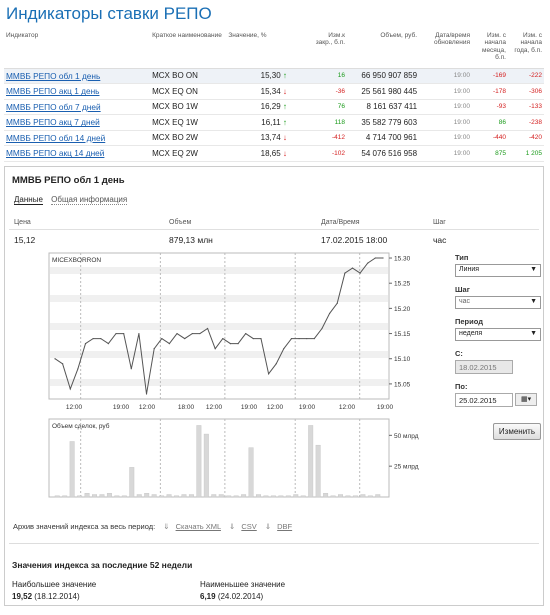 This screenshot has width=550, height=615. I want to click on volume-value: 879,13 млн, so click(191, 240).